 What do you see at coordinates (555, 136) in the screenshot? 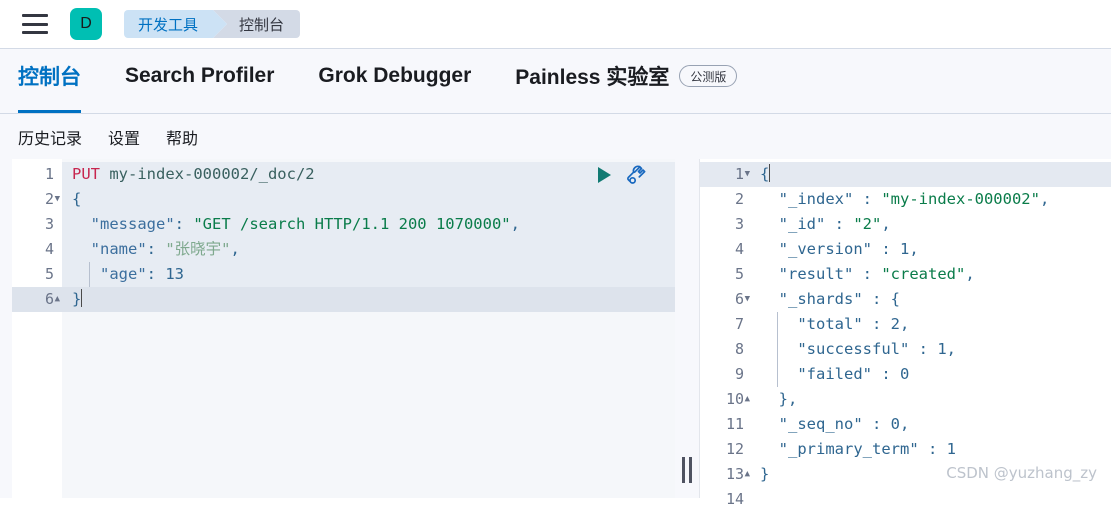
I see `console-submenu: 历史记录 设置 帮助` at bounding box center [555, 136].